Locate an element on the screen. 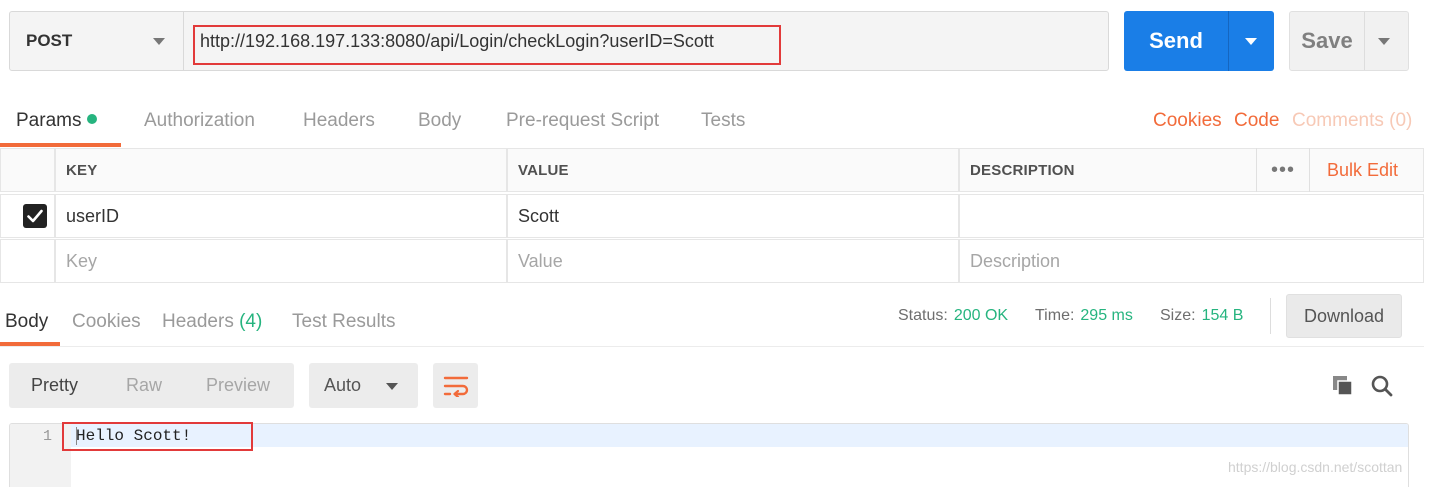 The width and height of the screenshot is (1437, 487). view-preview: Preview is located at coordinates (238, 385).